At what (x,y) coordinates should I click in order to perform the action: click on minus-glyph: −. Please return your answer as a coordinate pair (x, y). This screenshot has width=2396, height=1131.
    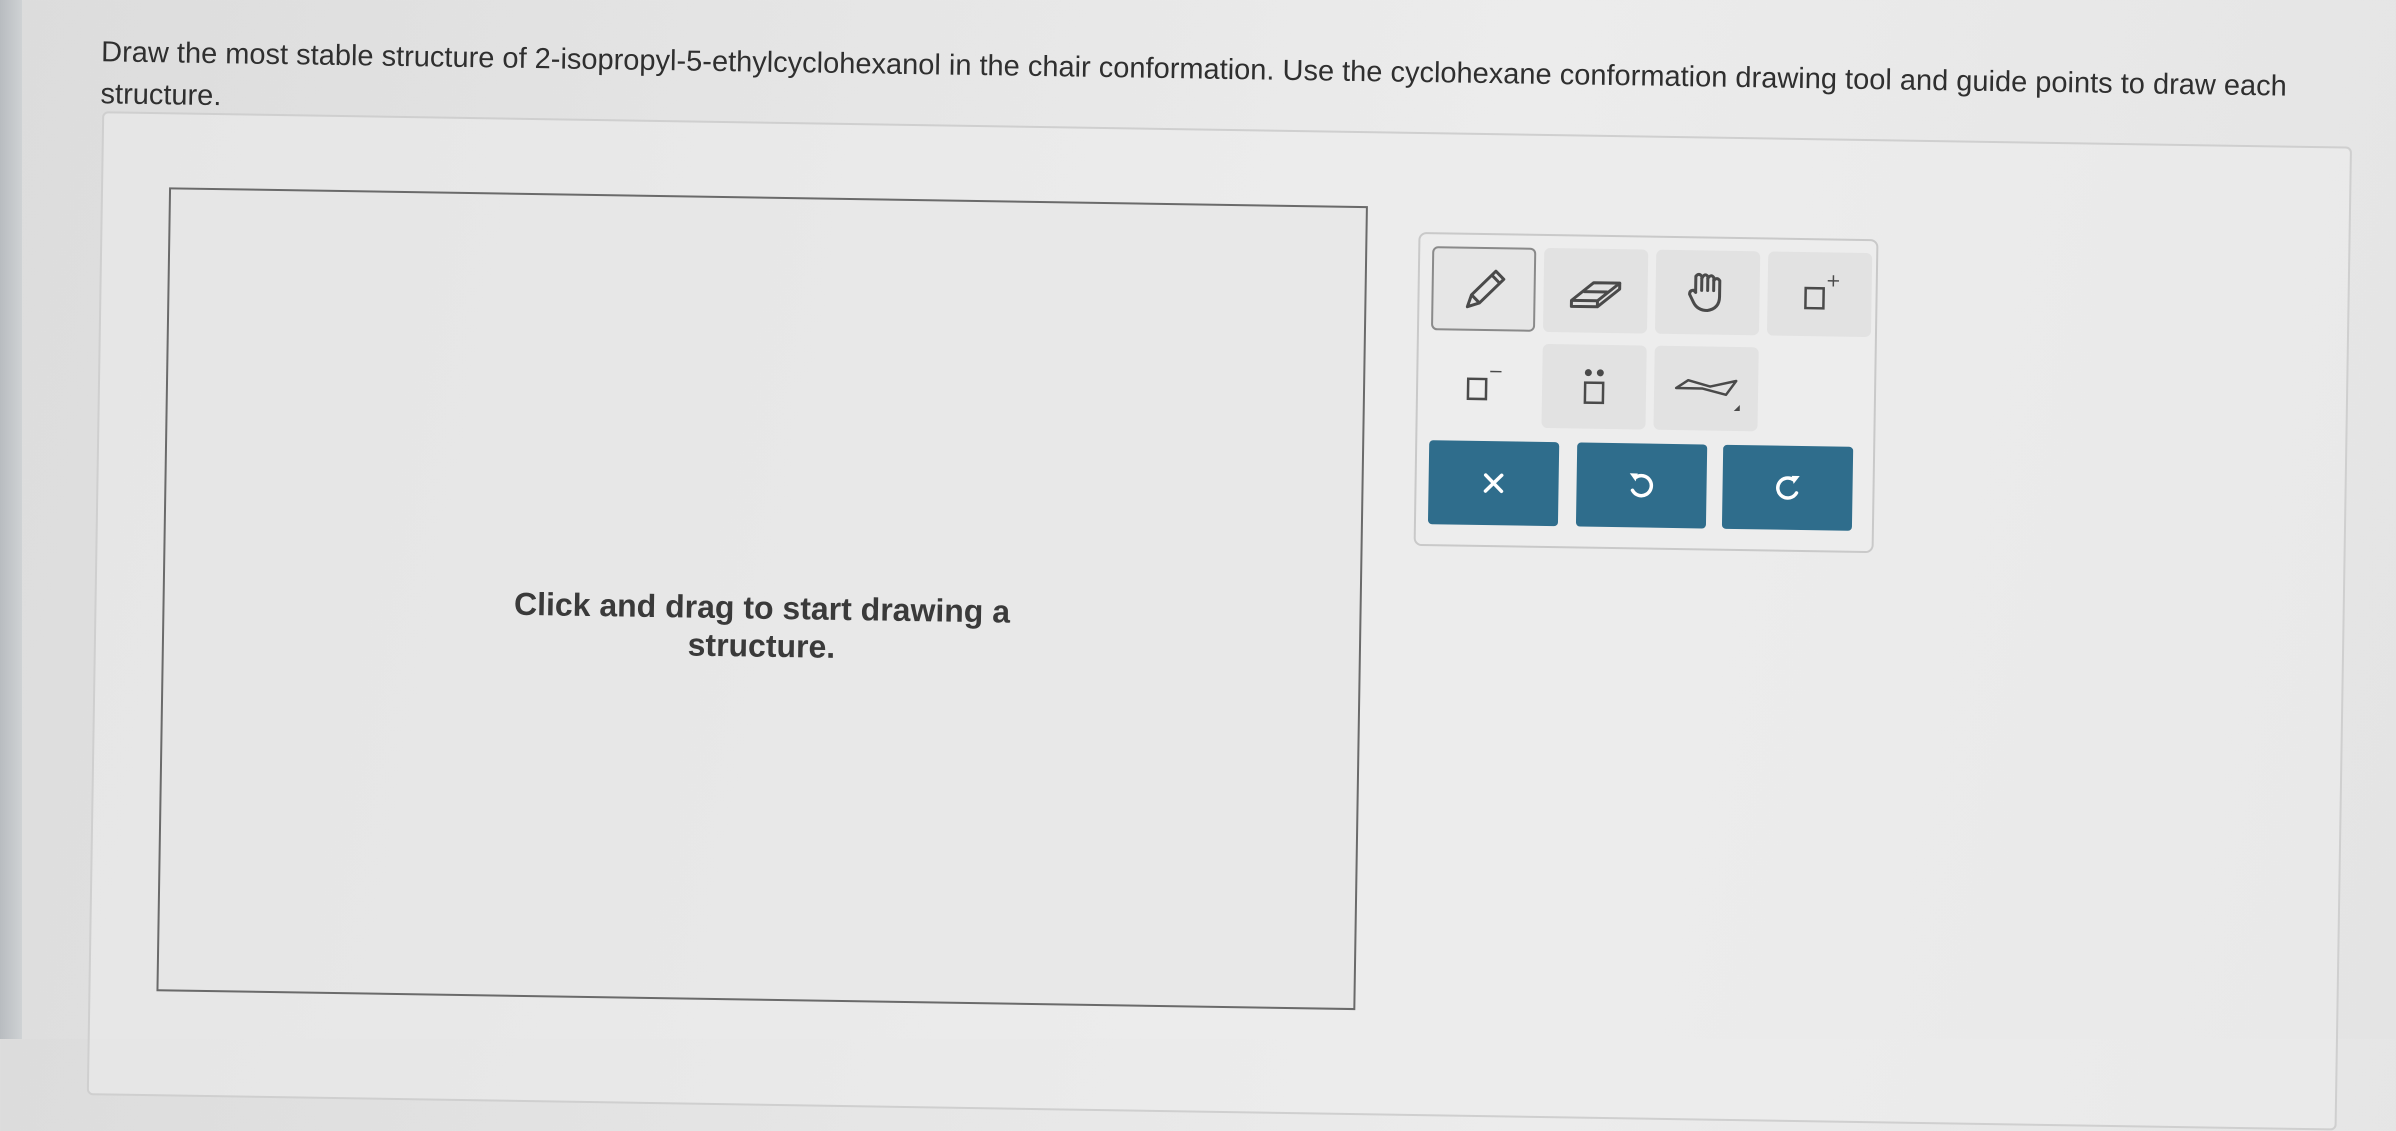
    Looking at the image, I should click on (1495, 371).